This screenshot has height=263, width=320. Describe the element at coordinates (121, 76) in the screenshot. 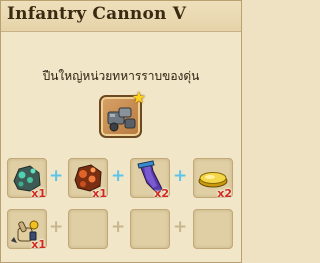

I see `item-description: ปืนใหญ่หน่วยทหารราบของดุ่น` at that location.